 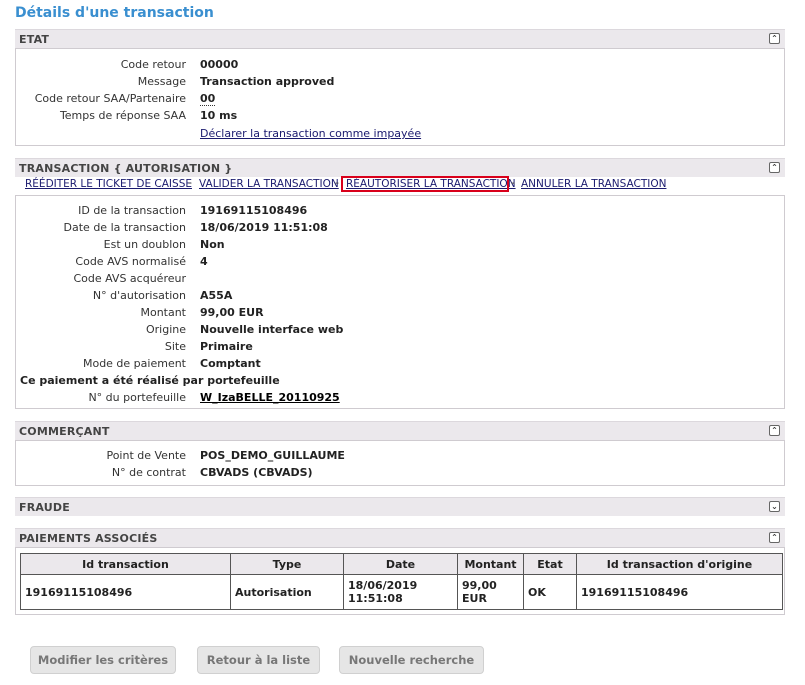 What do you see at coordinates (400, 430) in the screenshot?
I see `section-header-commercant: COMMERÇANT ⌃` at bounding box center [400, 430].